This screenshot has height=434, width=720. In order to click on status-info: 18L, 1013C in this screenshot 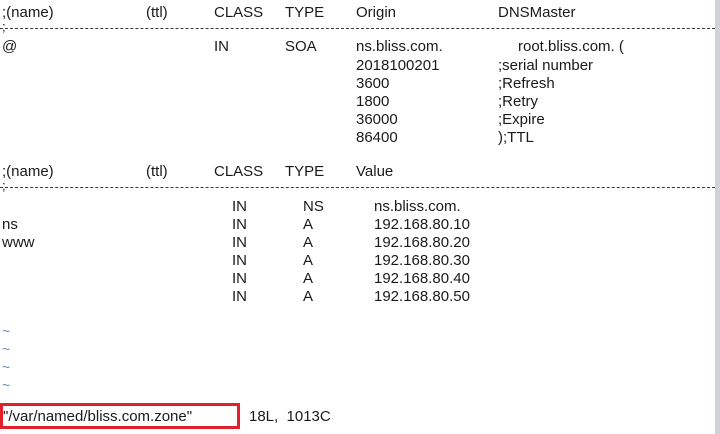, I will do `click(290, 416)`.